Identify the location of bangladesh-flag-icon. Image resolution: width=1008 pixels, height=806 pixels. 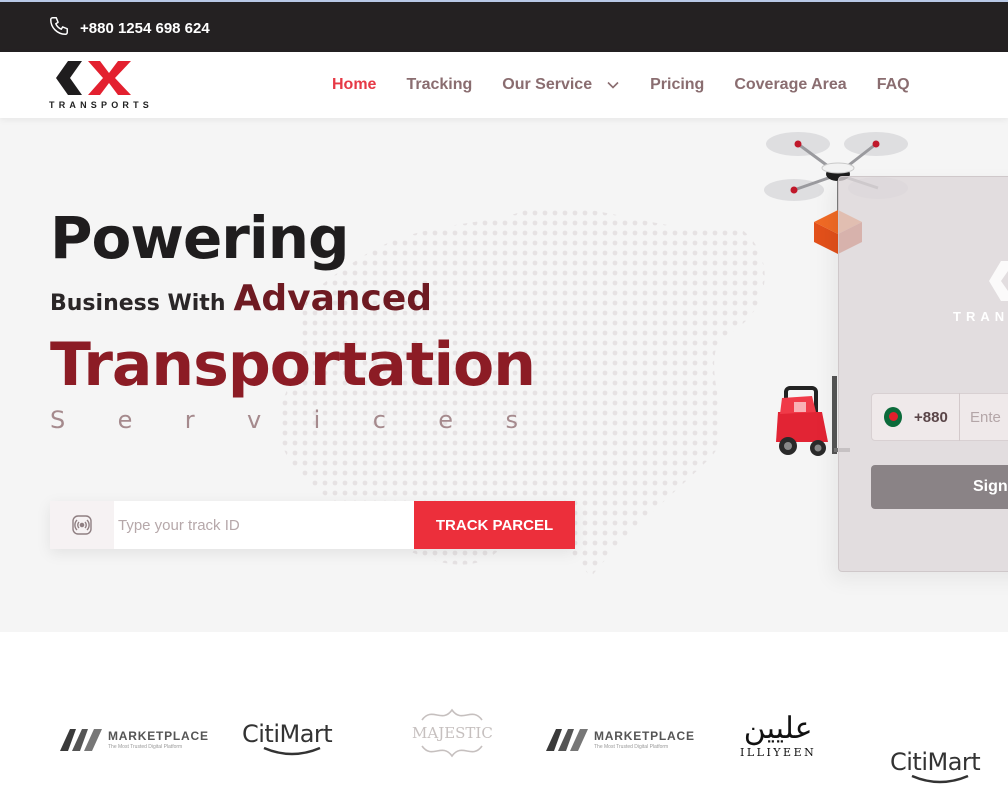
(893, 417).